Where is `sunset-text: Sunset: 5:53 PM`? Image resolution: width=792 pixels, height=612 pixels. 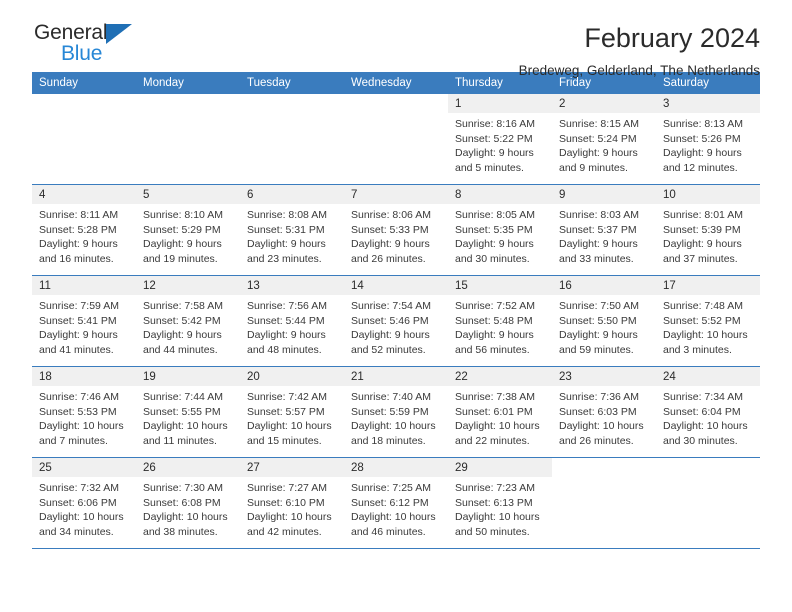 sunset-text: Sunset: 5:53 PM is located at coordinates (78, 411).